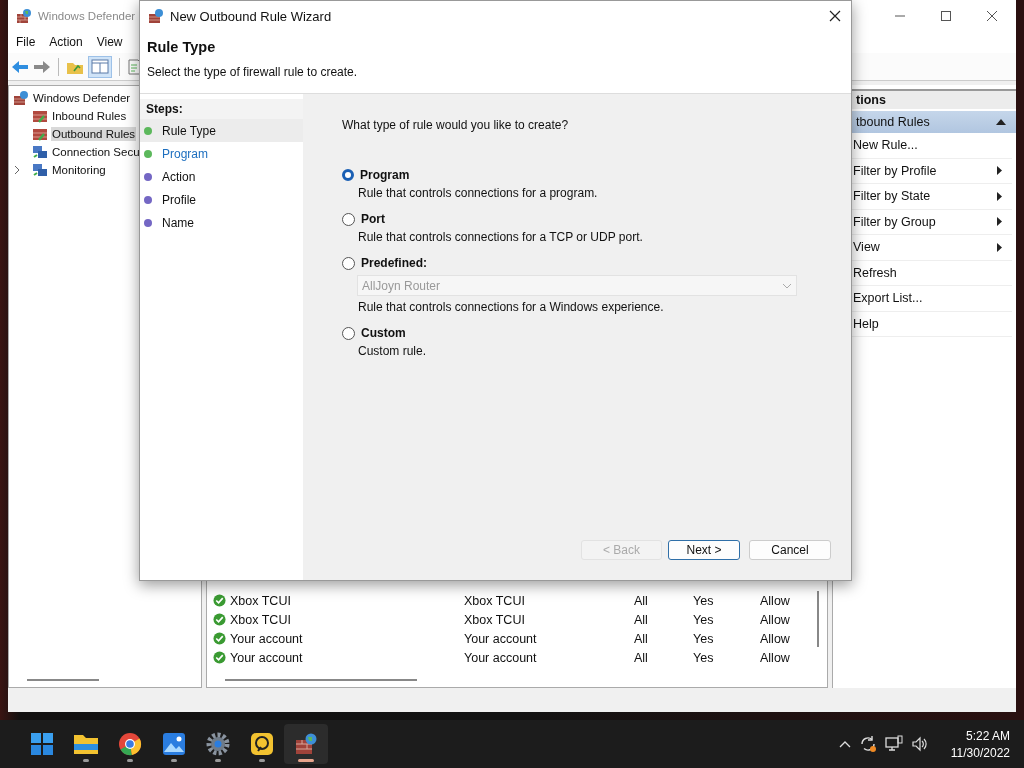 This screenshot has height=768, width=1024. Describe the element at coordinates (42, 744) in the screenshot. I see `start-icon` at that location.